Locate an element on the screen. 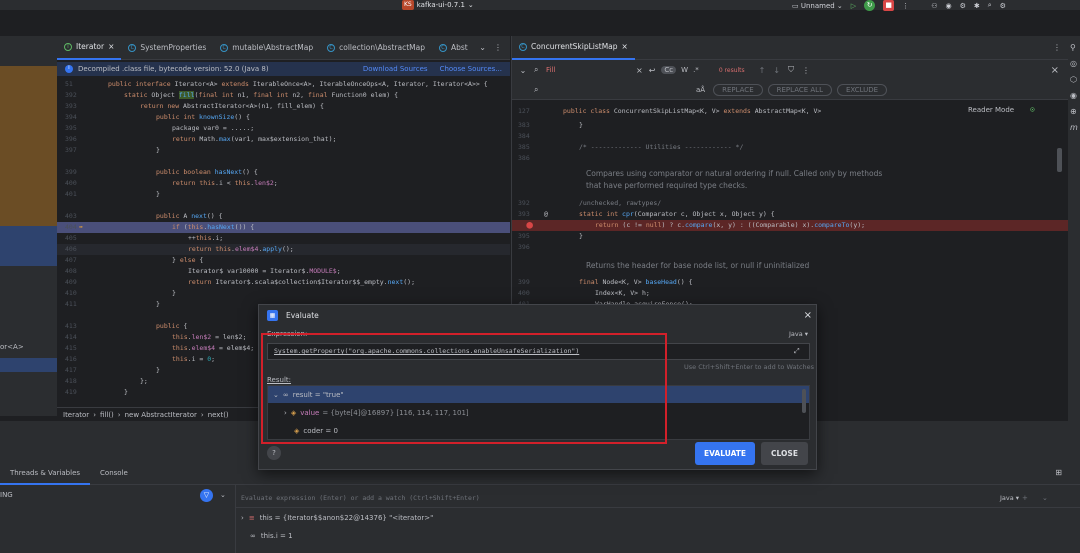 Image resolution: width=1080 pixels, height=553 pixels. tab-threads-variables: Threads & Variables is located at coordinates (45, 473).